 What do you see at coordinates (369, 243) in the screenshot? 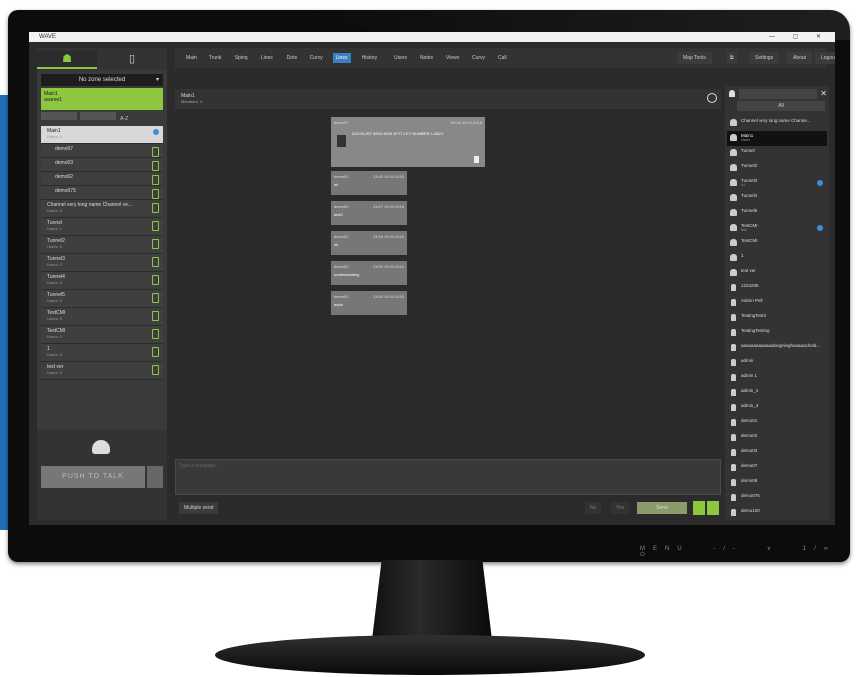
I see `chat-message: demo02 13:48 19.04.2016 ok` at bounding box center [369, 243].